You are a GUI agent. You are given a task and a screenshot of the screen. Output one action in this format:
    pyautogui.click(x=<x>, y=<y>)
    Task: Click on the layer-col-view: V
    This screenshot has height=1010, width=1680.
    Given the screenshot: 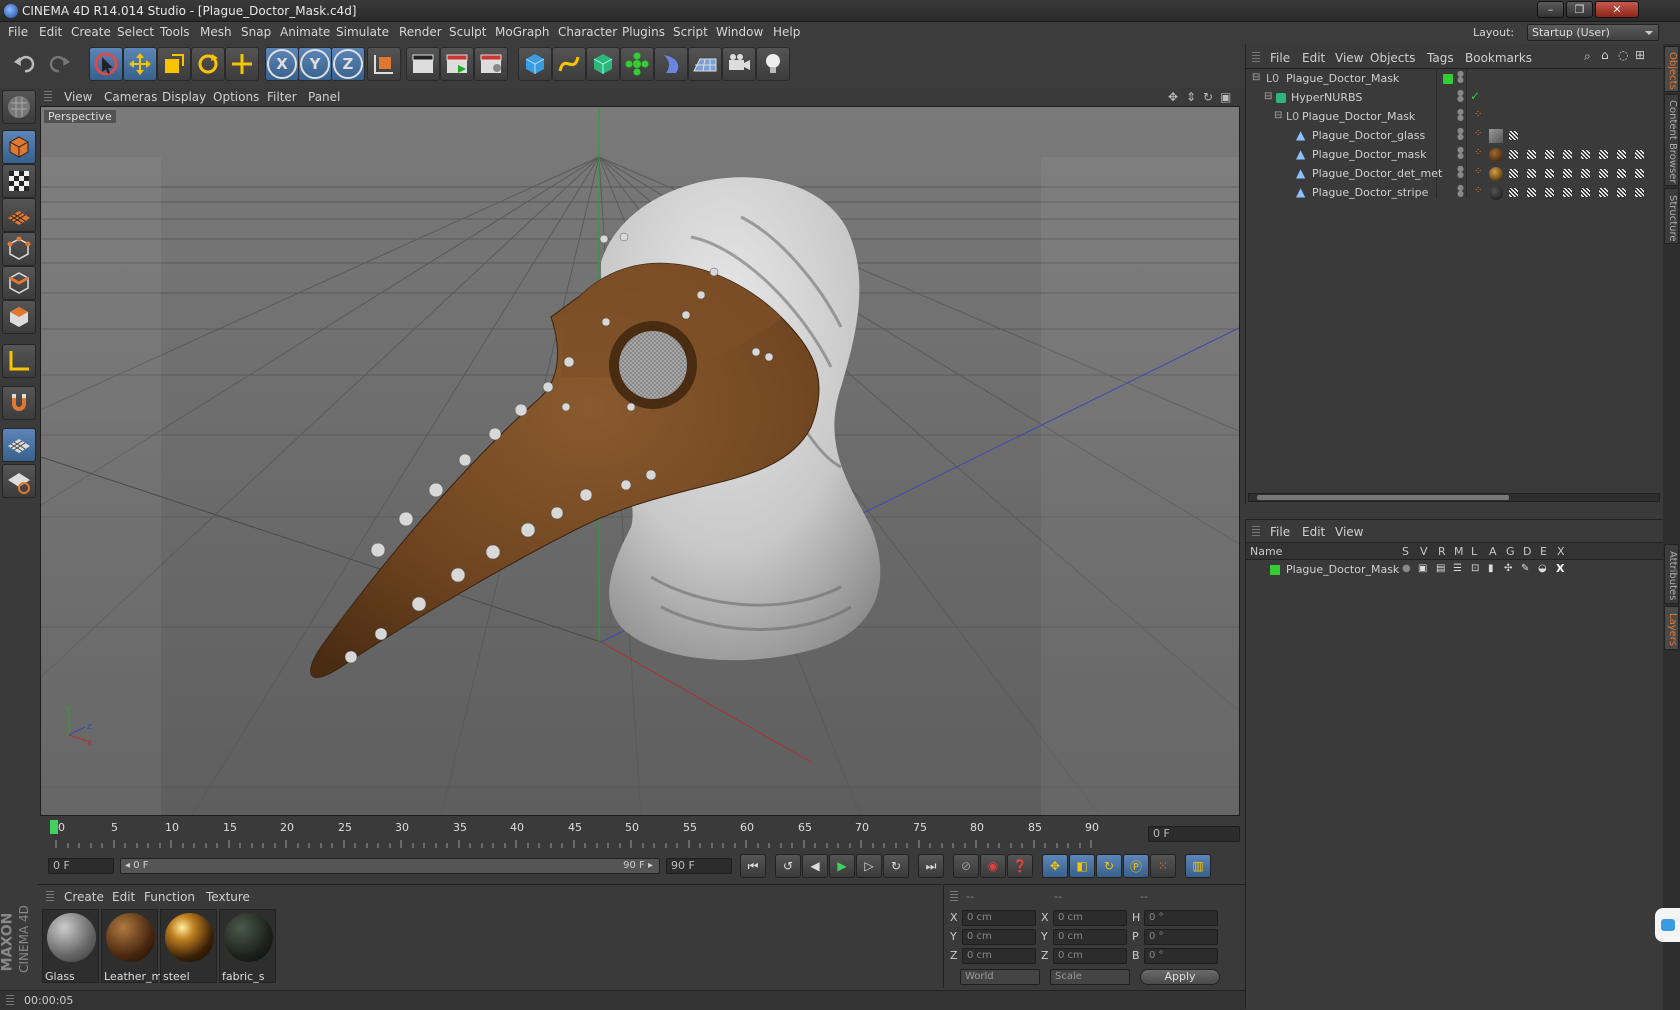 What is the action you would take?
    pyautogui.click(x=1424, y=551)
    